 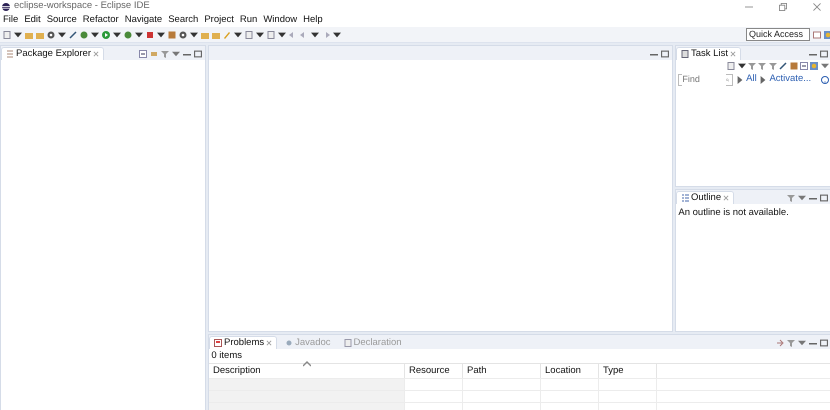 What do you see at coordinates (706, 80) in the screenshot?
I see `find-field: Find` at bounding box center [706, 80].